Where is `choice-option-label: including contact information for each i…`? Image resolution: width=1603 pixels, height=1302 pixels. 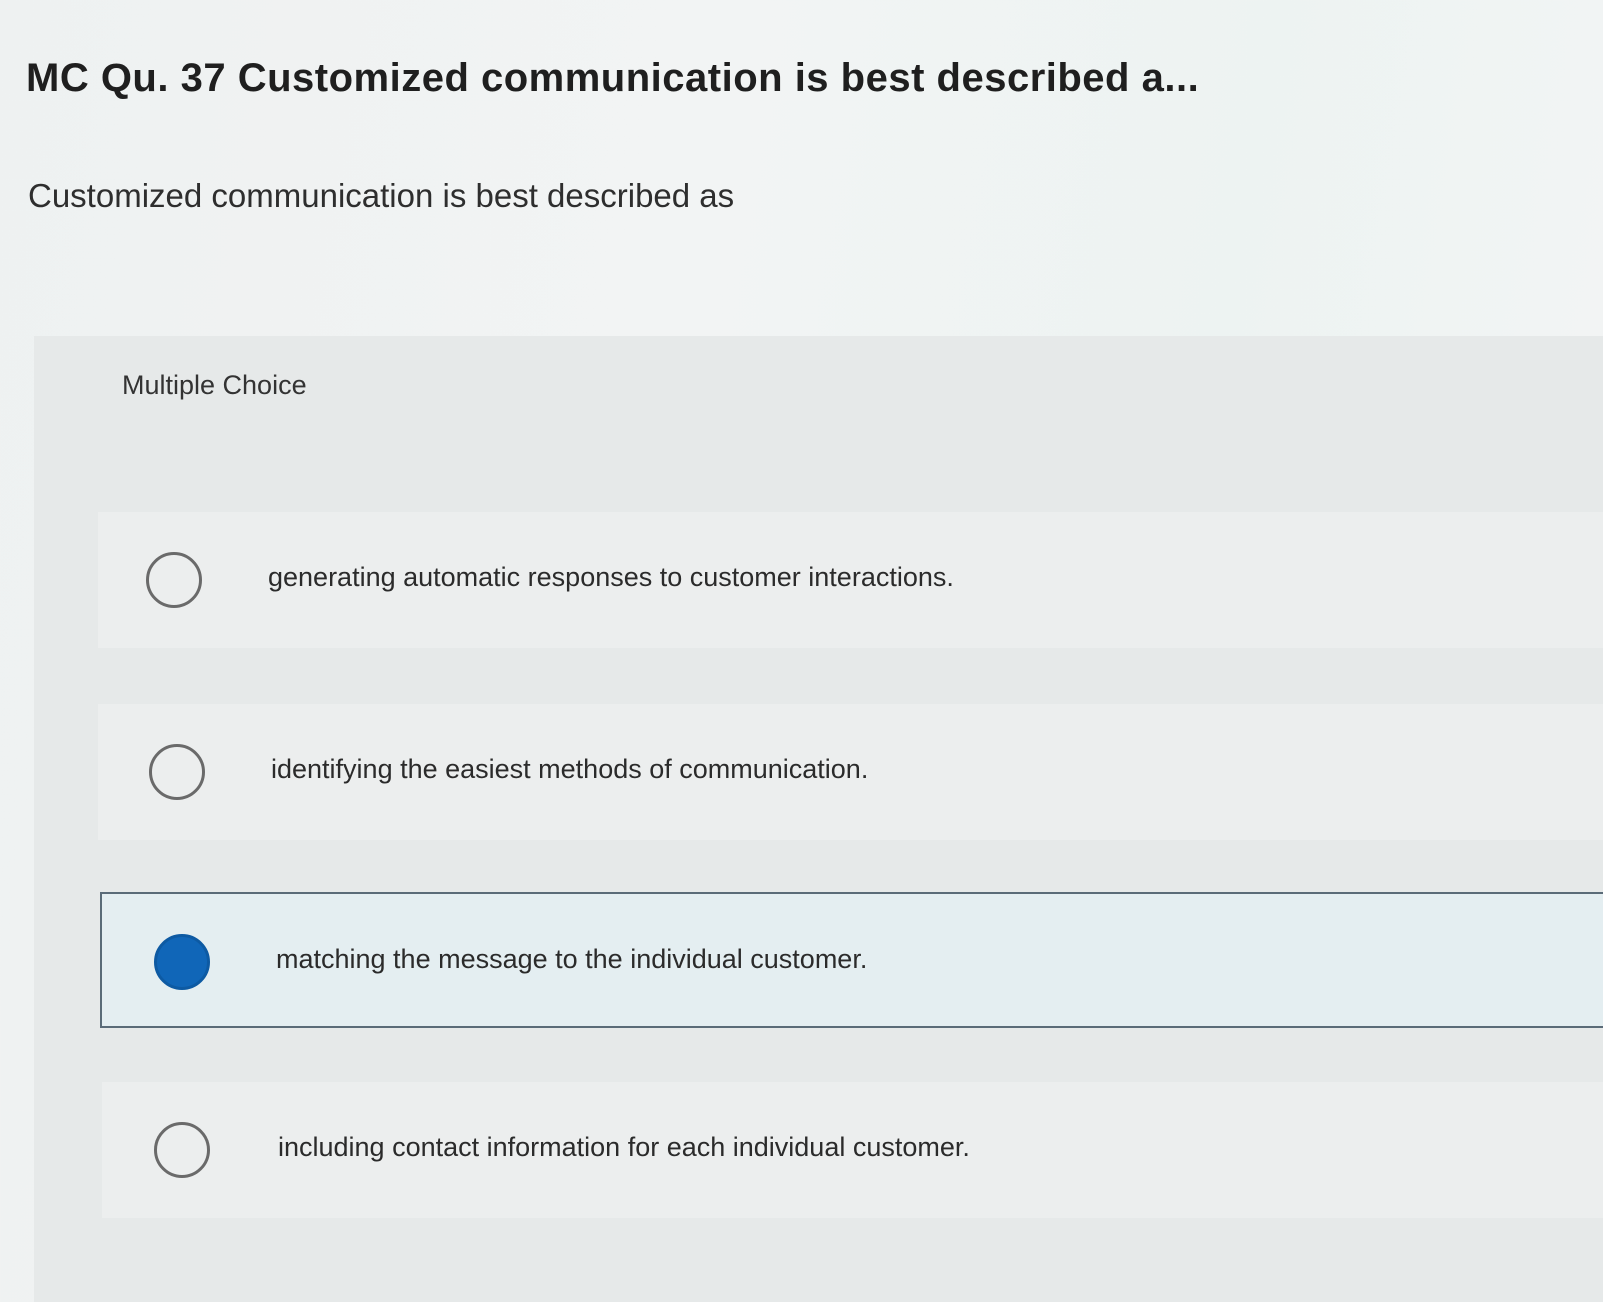 choice-option-label: including contact information for each i… is located at coordinates (624, 1147).